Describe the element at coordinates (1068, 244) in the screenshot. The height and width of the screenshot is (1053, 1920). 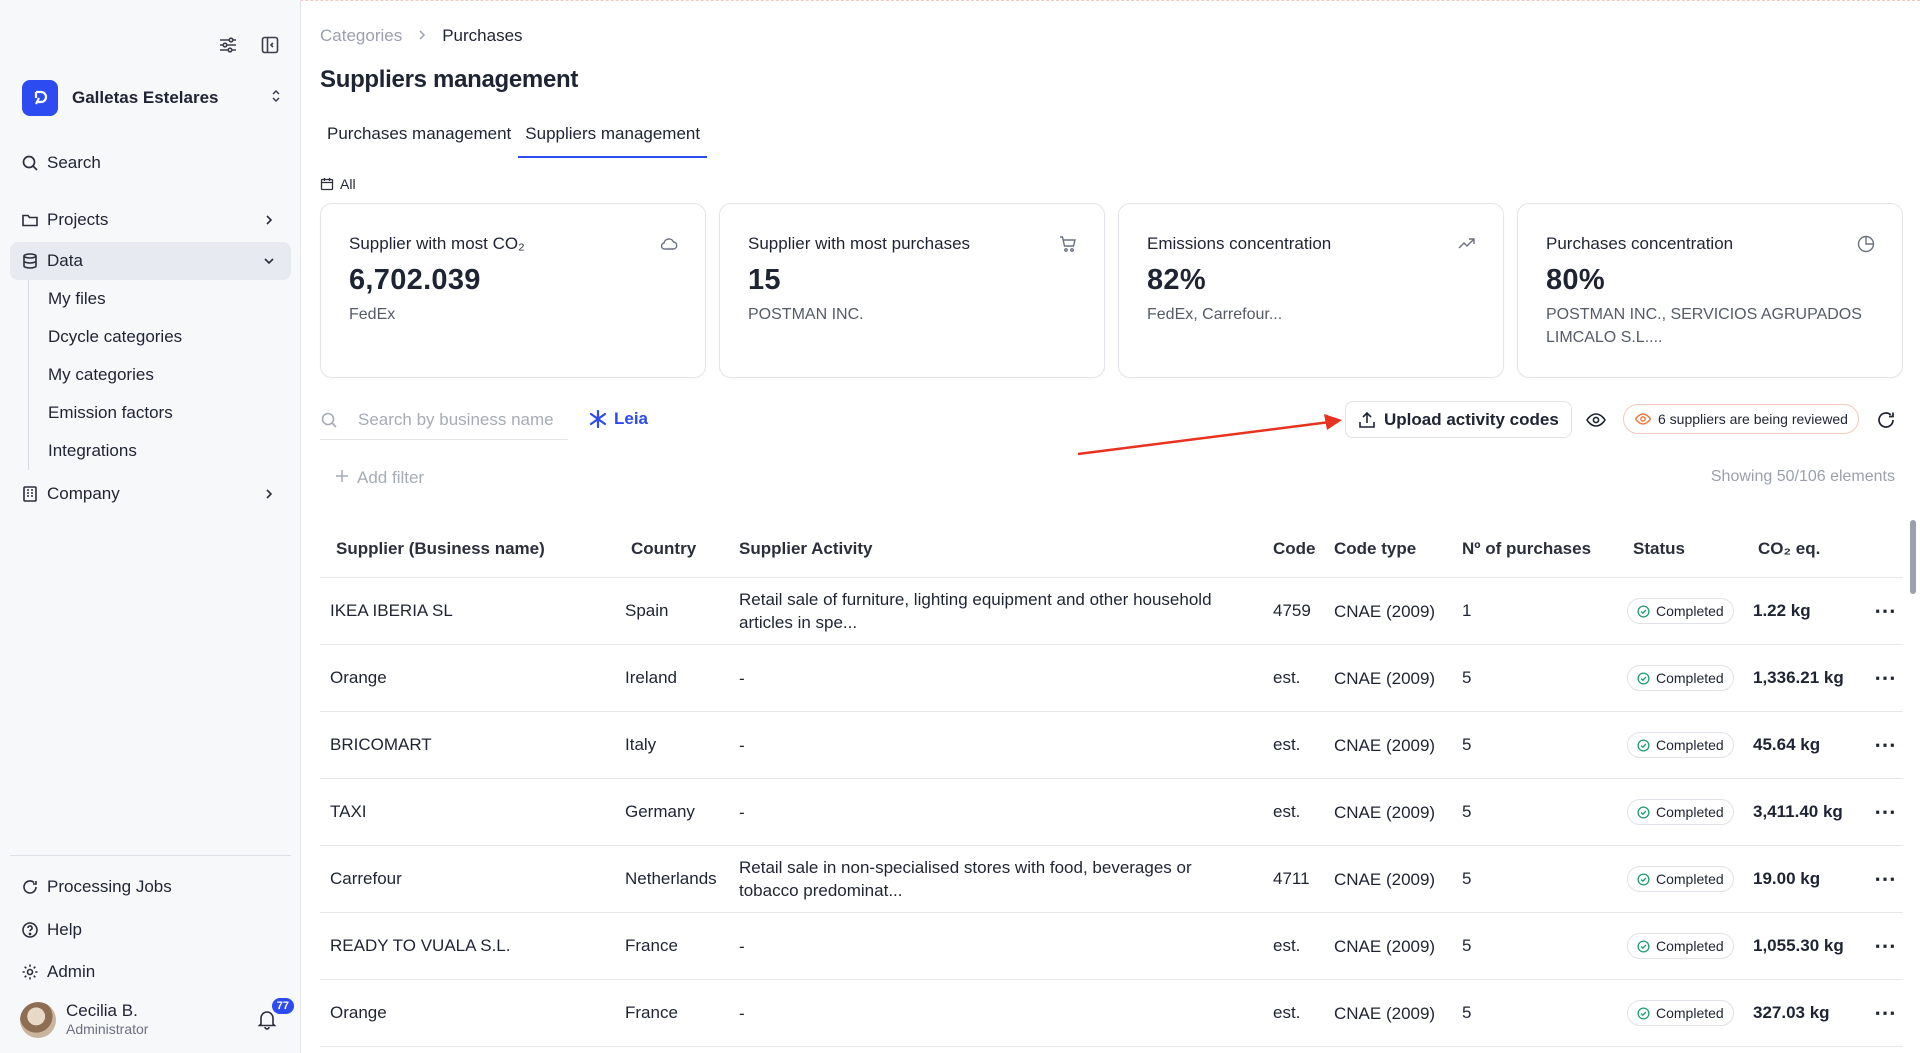
I see `cart-icon` at that location.